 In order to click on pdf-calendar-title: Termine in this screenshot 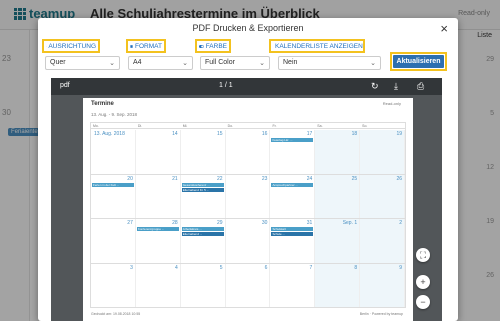, I will do `click(102, 104)`.